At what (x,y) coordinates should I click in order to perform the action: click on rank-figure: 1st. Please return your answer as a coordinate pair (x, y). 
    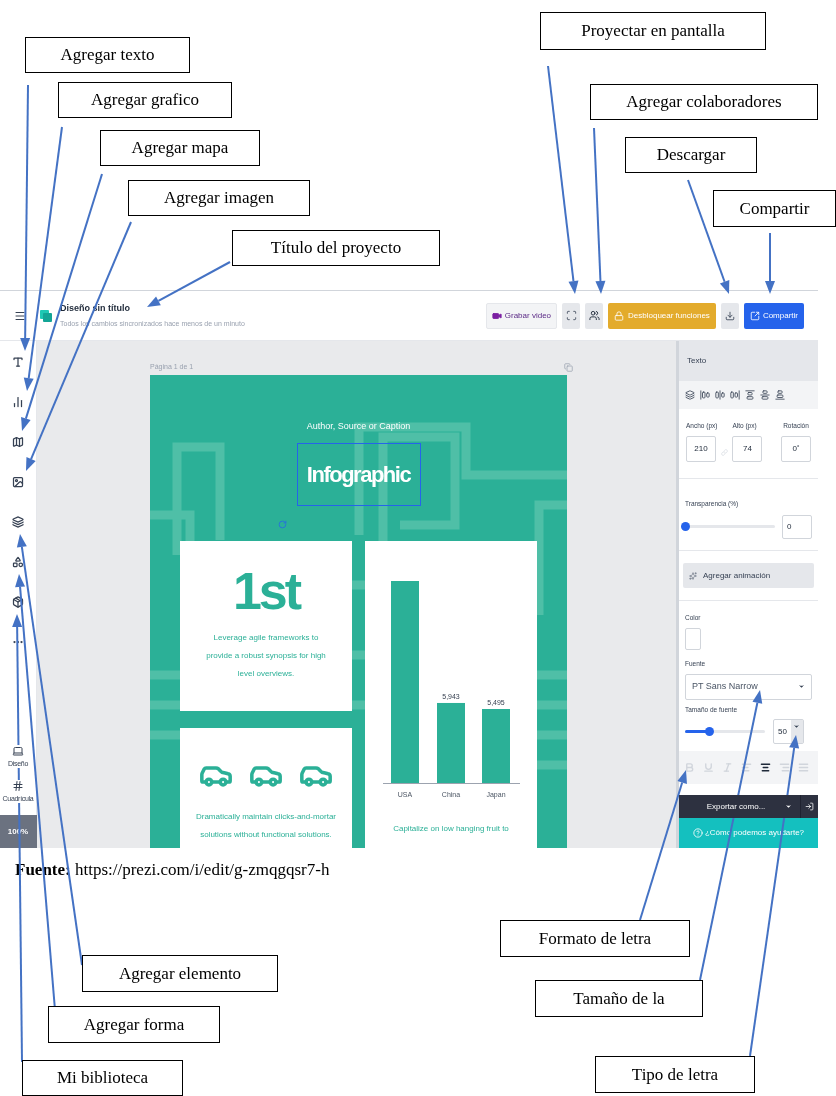
    Looking at the image, I should click on (266, 591).